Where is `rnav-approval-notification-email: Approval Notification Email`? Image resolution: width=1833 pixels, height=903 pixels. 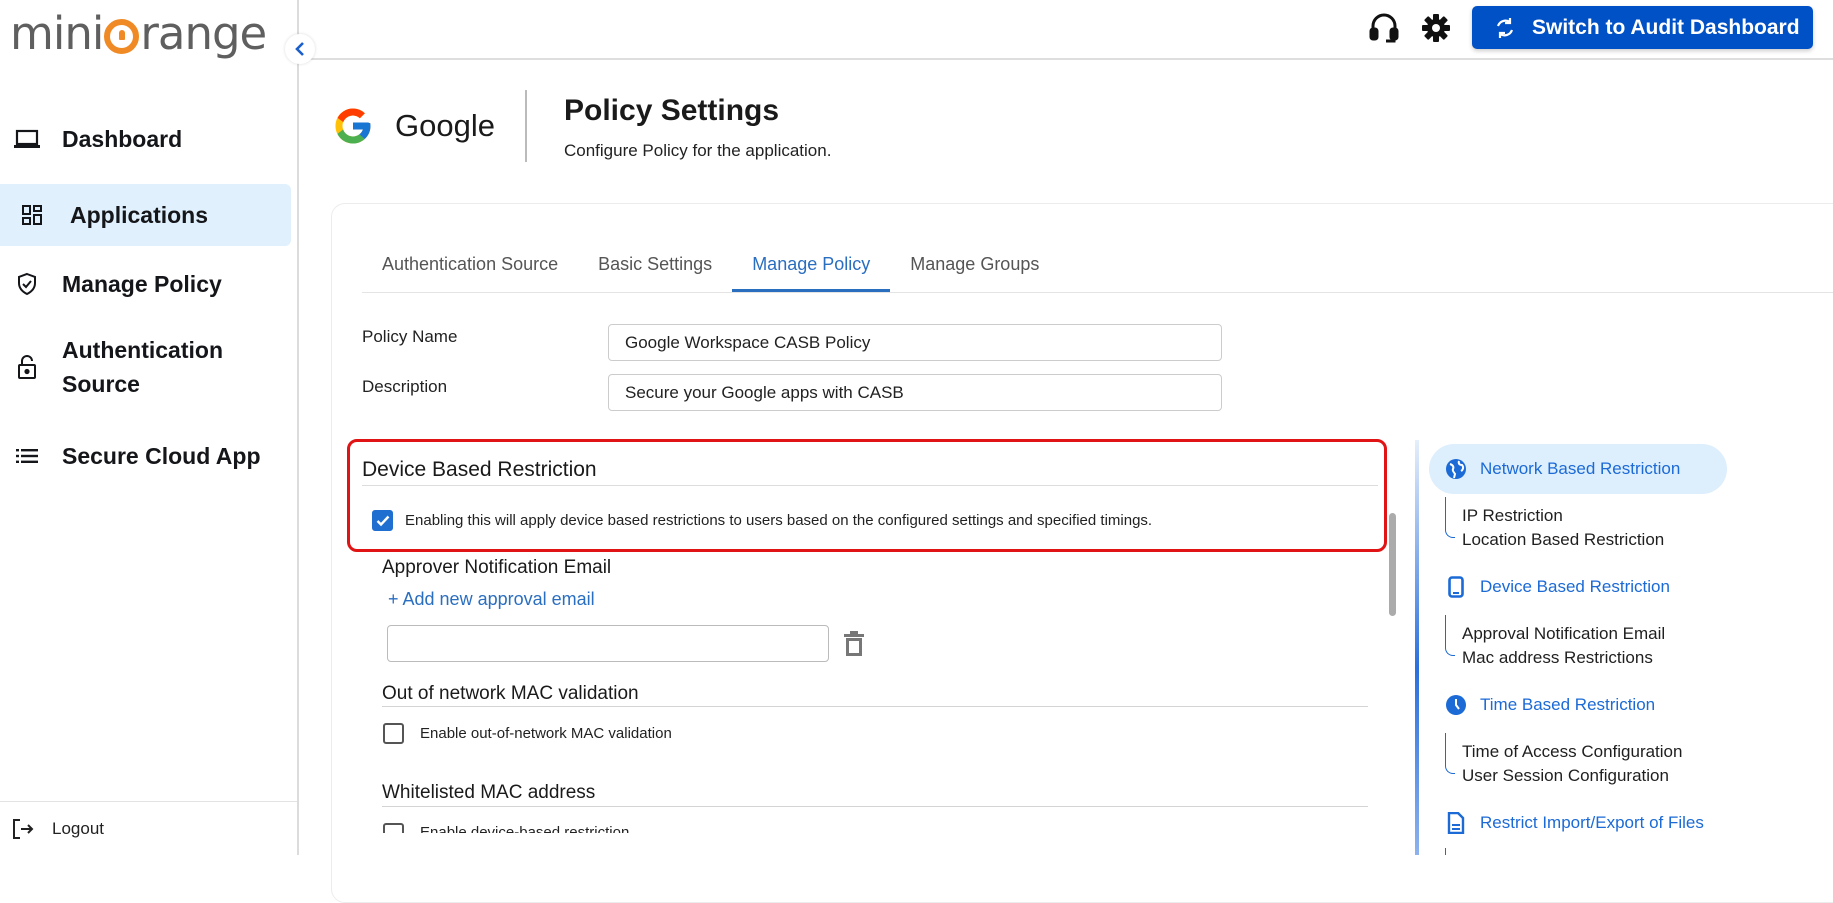 rnav-approval-notification-email: Approval Notification Email is located at coordinates (1563, 634).